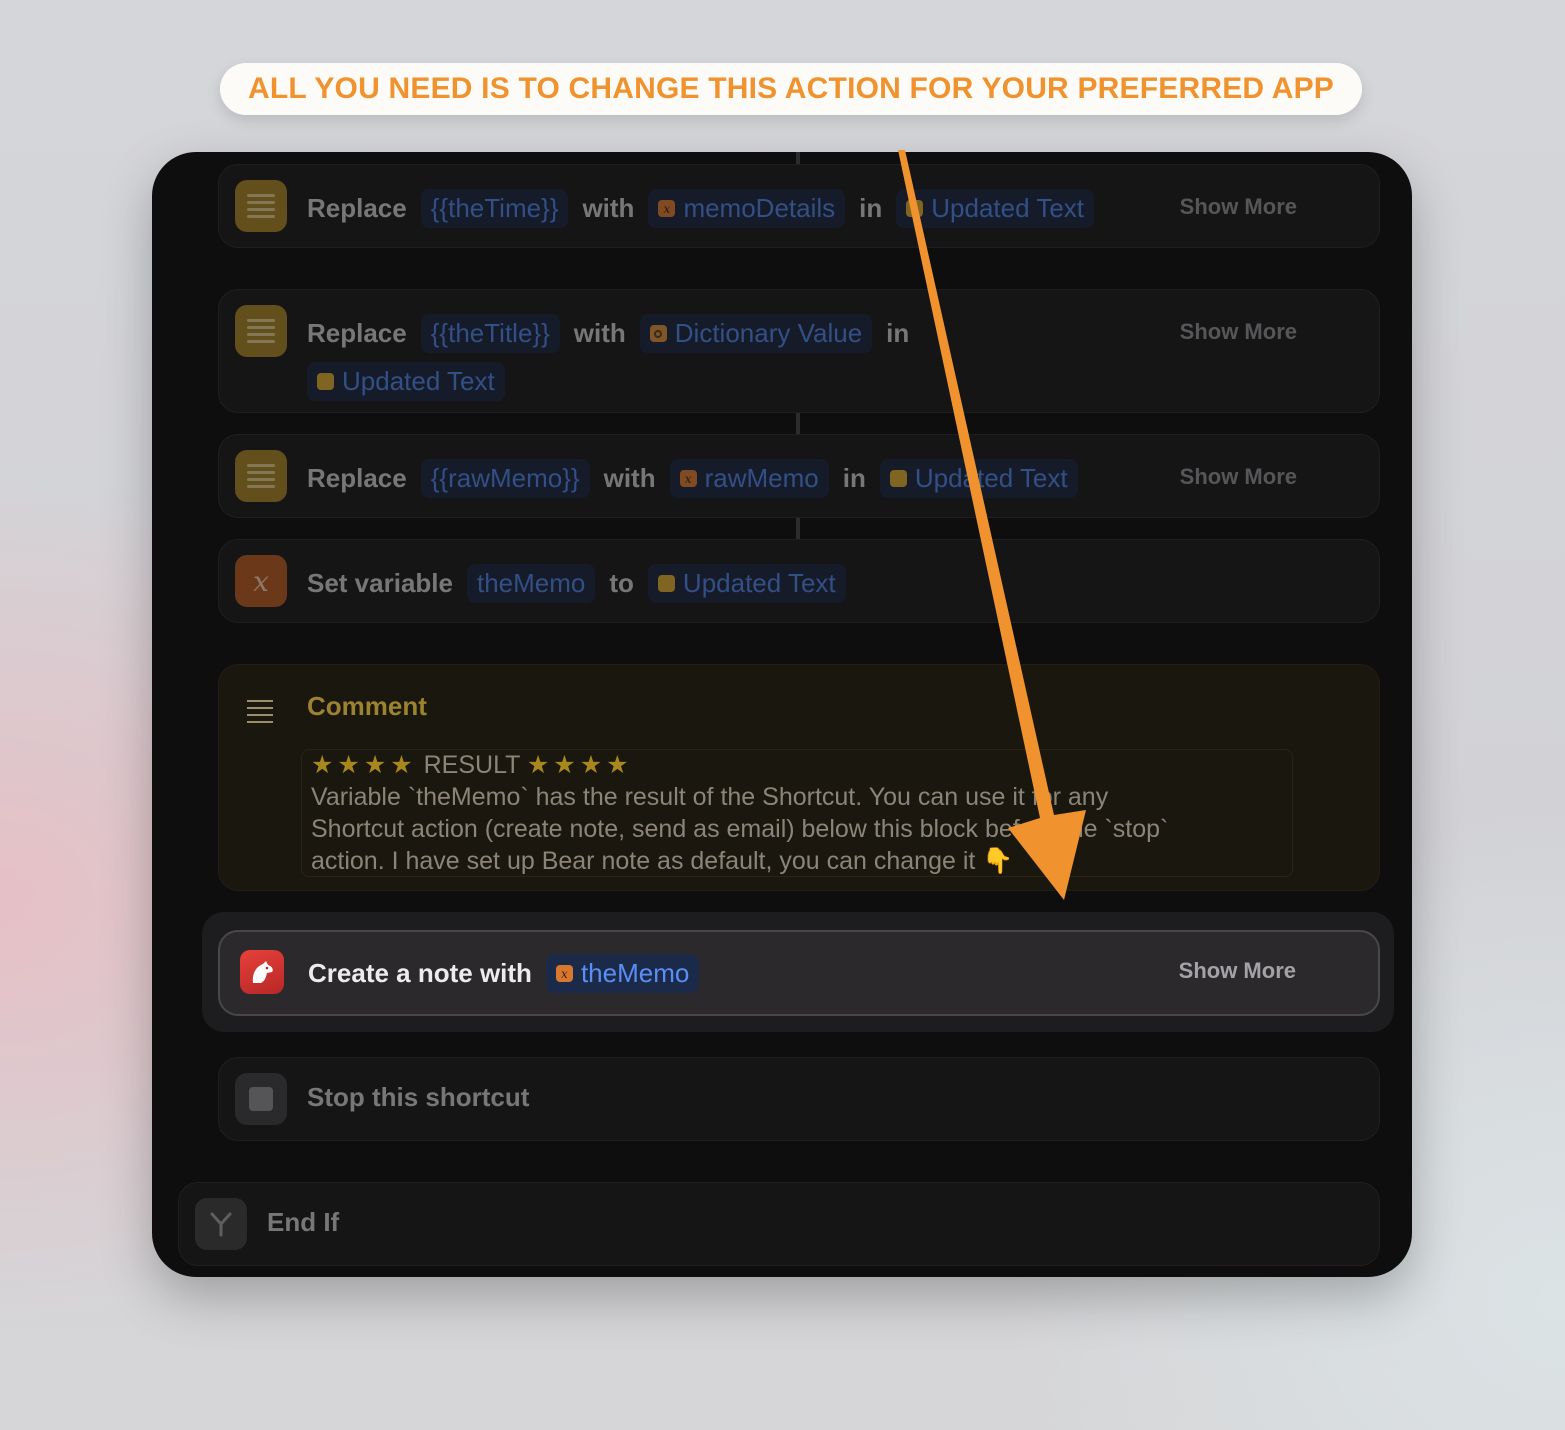 This screenshot has height=1430, width=1565. I want to click on end-if-block: End If, so click(779, 1224).